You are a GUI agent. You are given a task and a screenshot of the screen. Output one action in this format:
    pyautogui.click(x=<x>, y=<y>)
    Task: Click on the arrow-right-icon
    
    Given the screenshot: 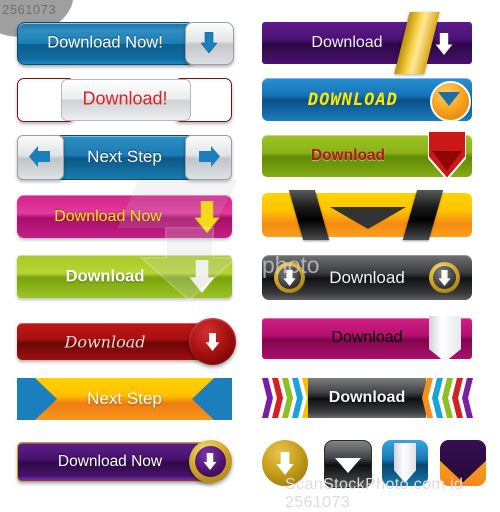 What is the action you would take?
    pyautogui.click(x=209, y=156)
    